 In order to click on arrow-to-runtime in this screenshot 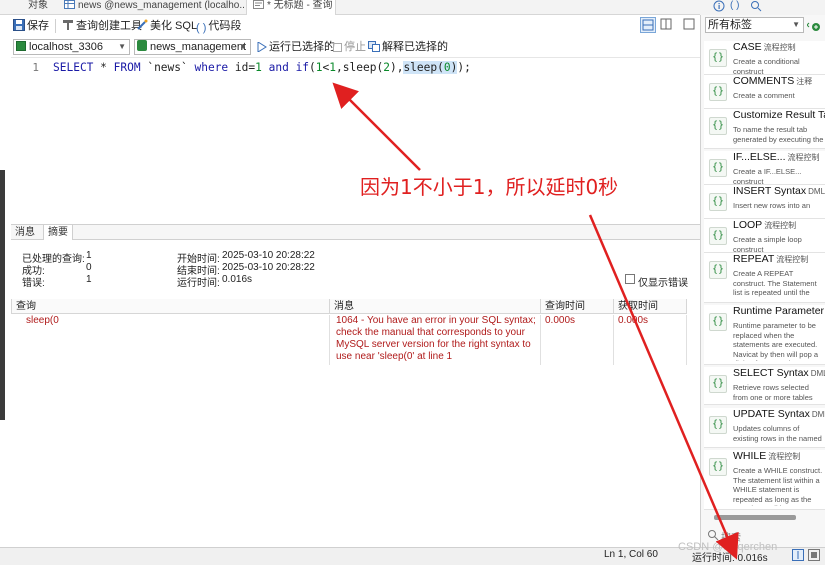, I will do `click(663, 387)`.